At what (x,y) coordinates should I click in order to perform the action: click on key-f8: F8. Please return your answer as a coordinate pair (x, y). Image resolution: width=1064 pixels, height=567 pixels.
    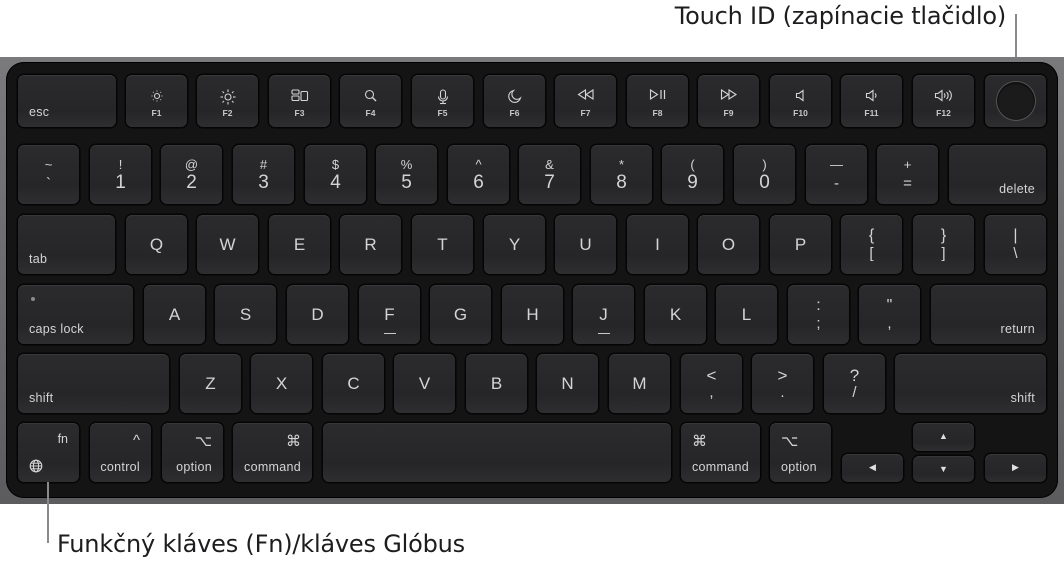
    Looking at the image, I should click on (657, 101).